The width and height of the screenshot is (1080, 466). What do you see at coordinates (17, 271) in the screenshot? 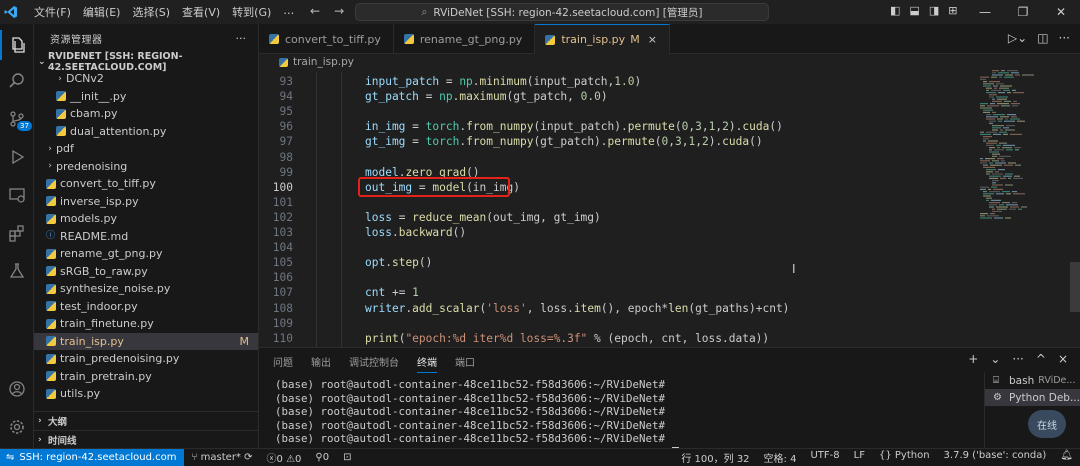
I see `testing-flask-icon` at bounding box center [17, 271].